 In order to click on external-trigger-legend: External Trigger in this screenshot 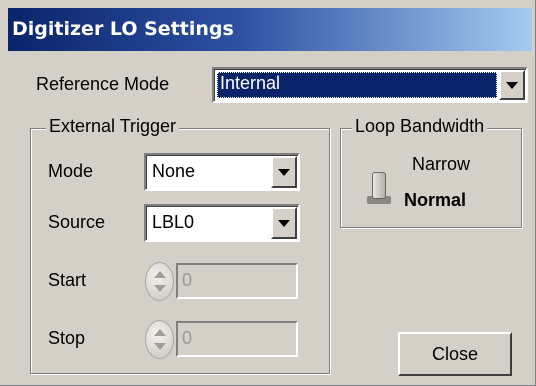, I will do `click(113, 126)`.